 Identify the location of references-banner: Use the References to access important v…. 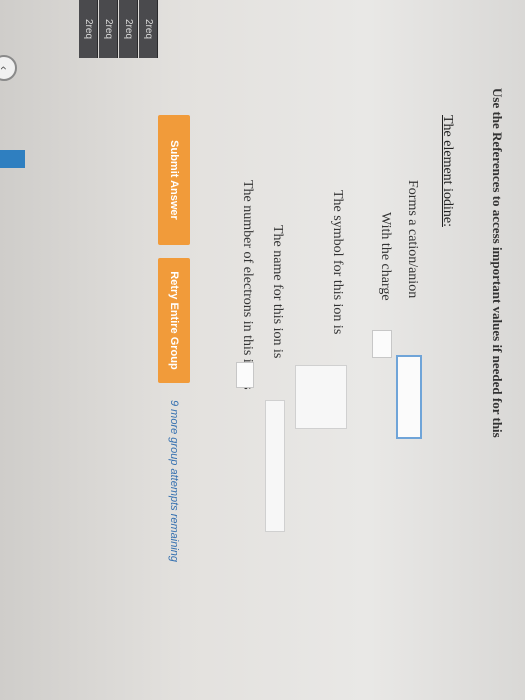
(497, 263).